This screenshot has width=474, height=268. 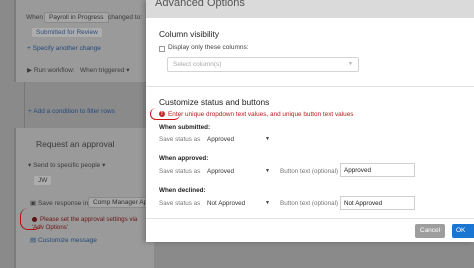 I want to click on specify-change-link: + Specify another change, so click(x=64, y=48).